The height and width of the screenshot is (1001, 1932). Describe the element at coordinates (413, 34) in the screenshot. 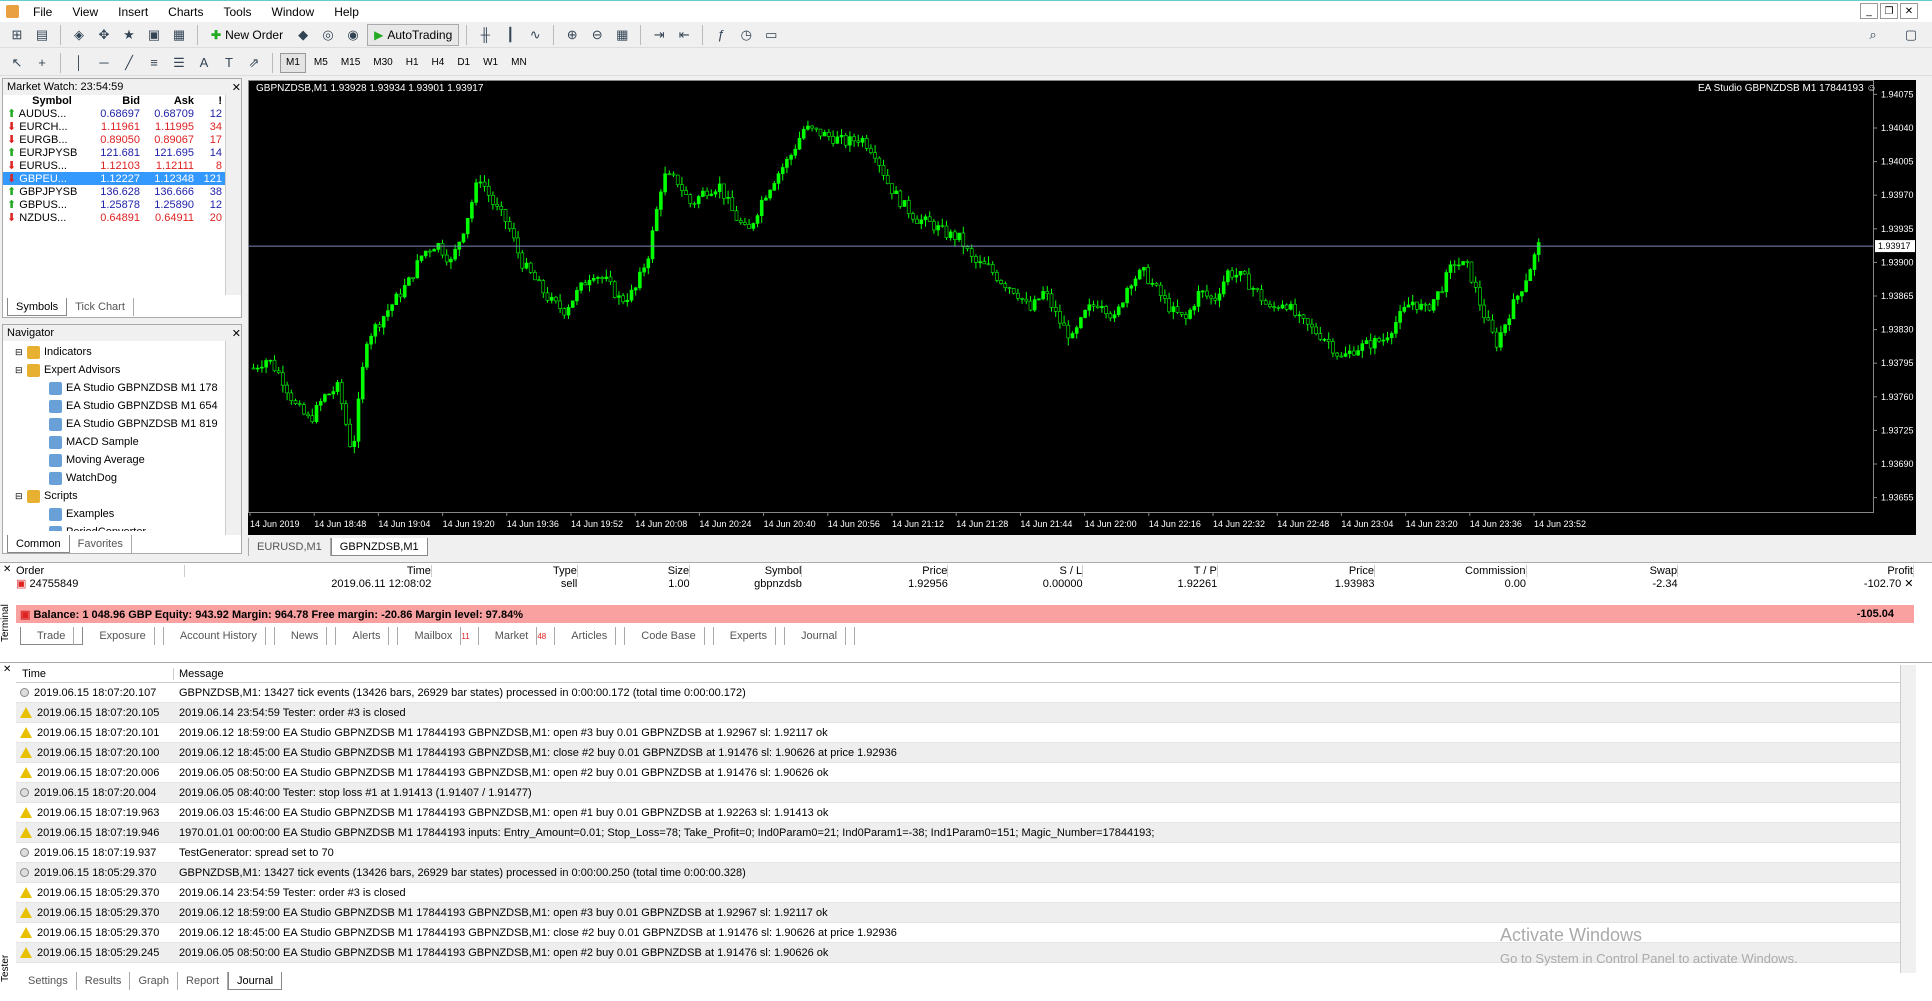

I see `autotrading-button: ▶ AutoTrading` at that location.